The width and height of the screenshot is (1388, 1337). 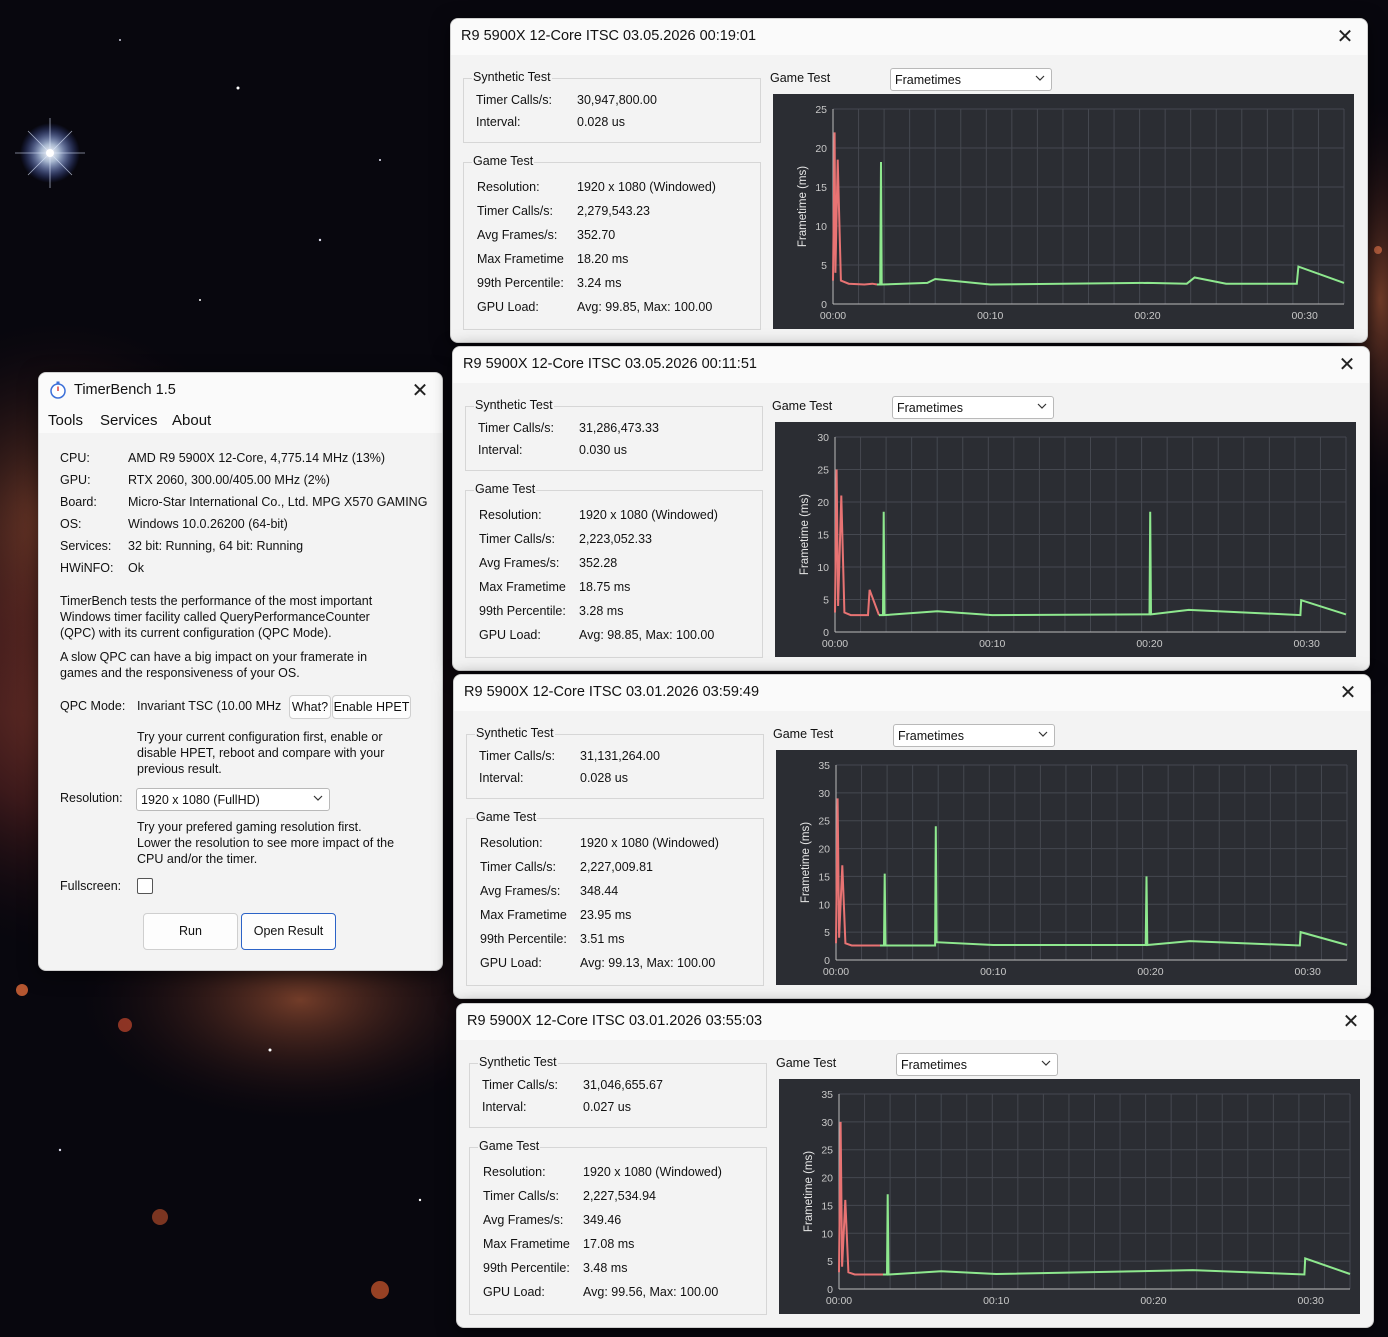 What do you see at coordinates (616, 867) in the screenshot?
I see `game-timer-calls-value: 2,227,009.81` at bounding box center [616, 867].